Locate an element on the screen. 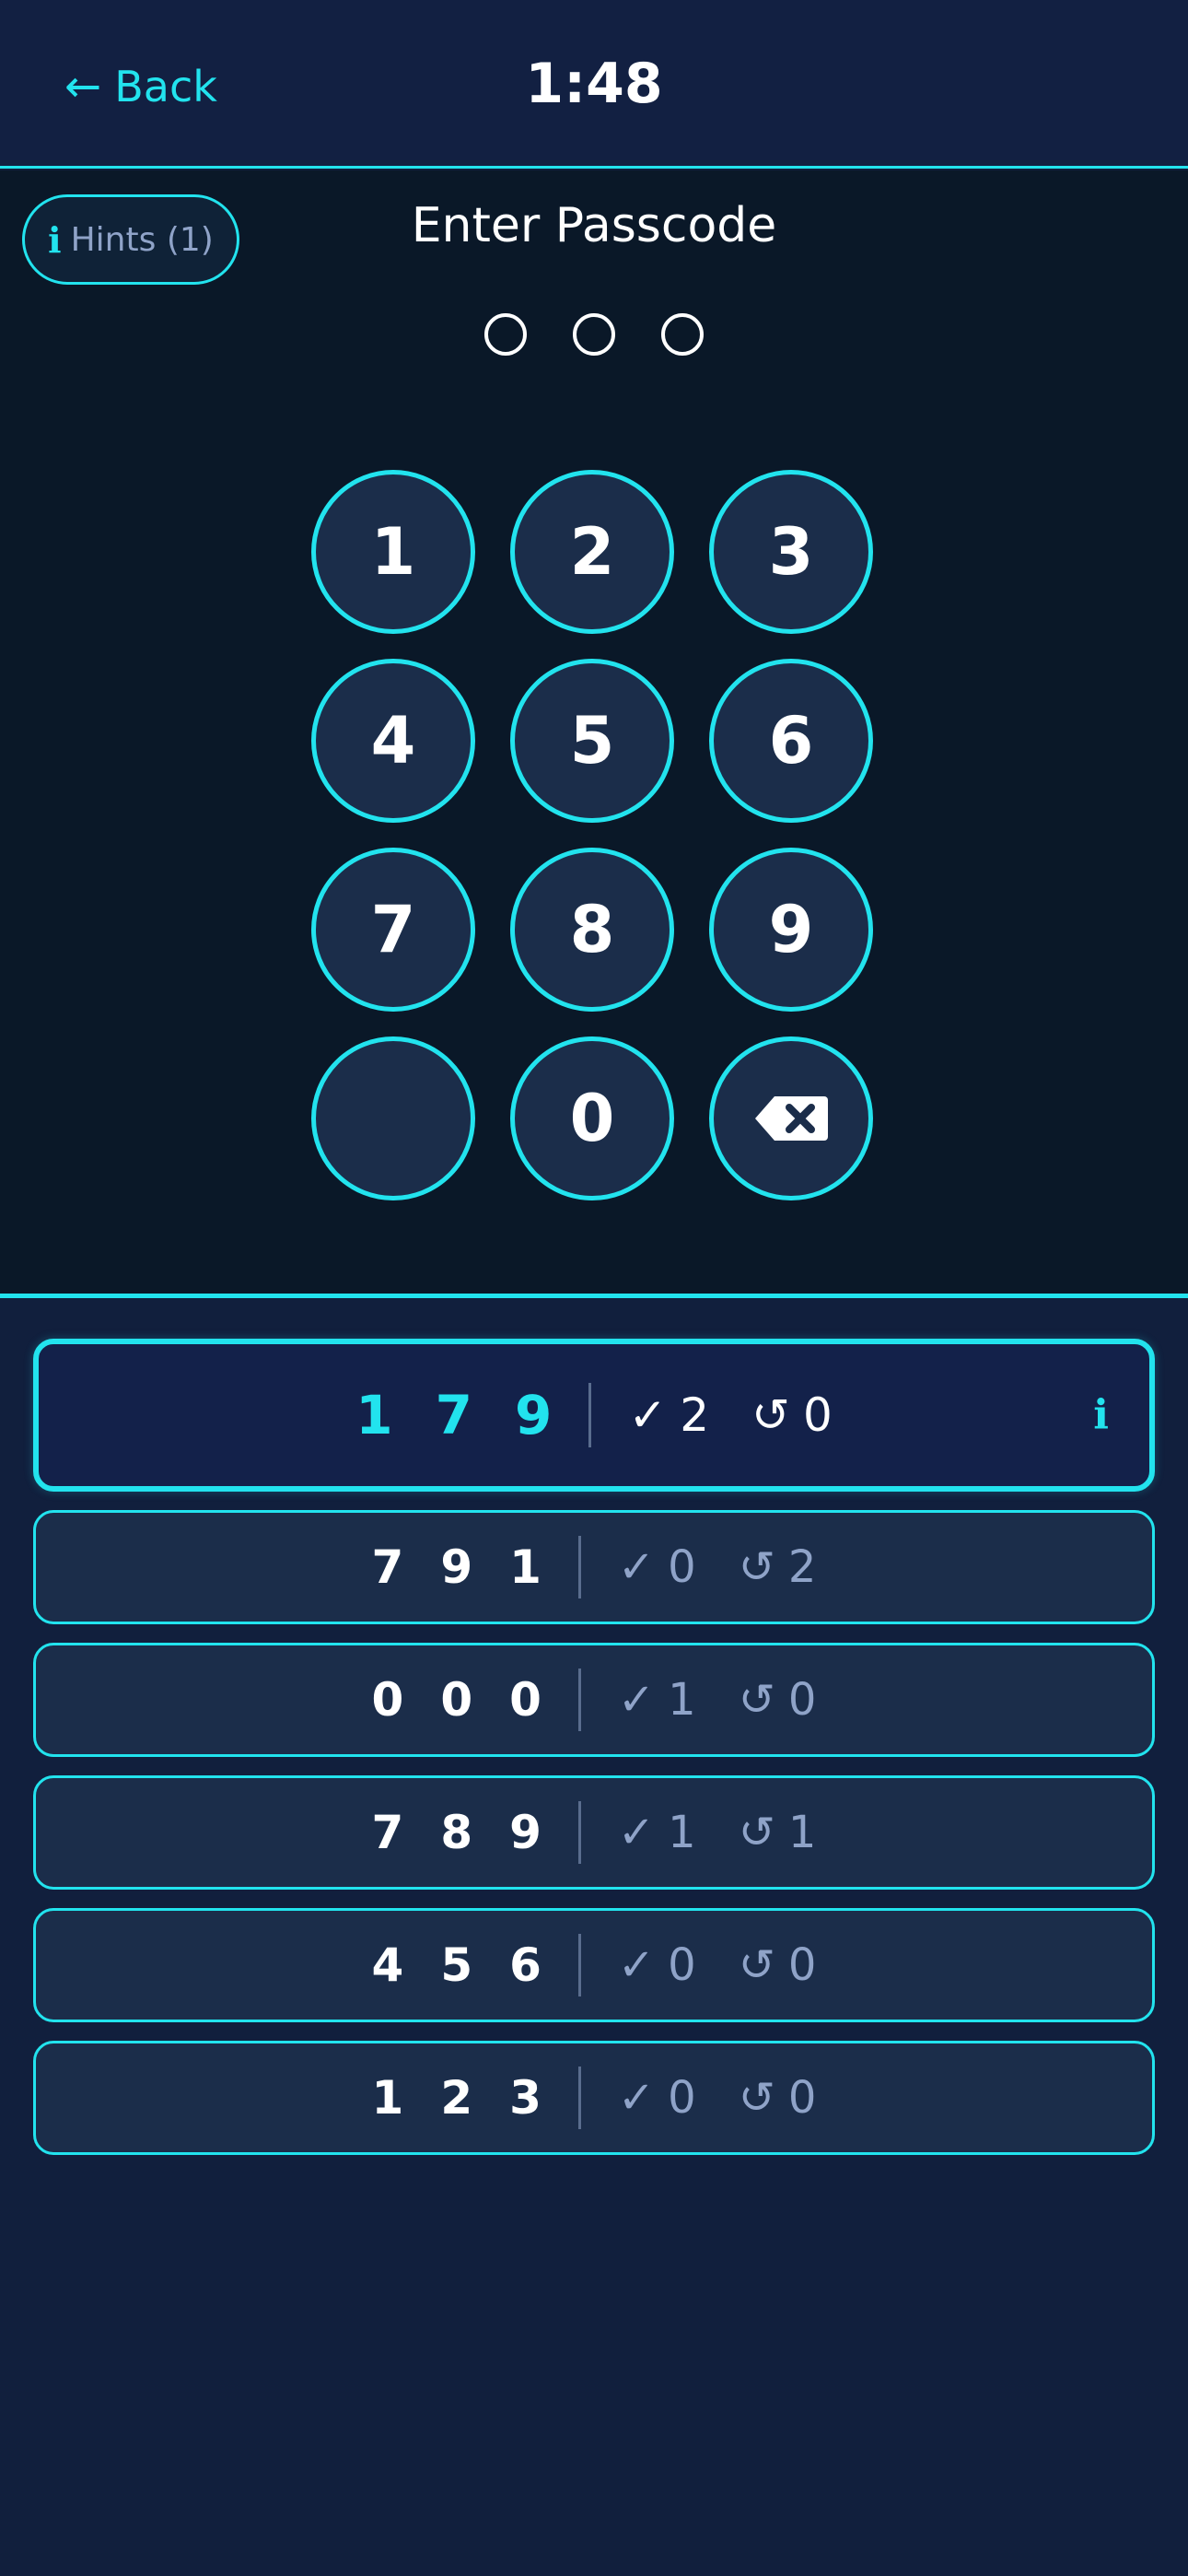 The width and height of the screenshot is (1188, 2576). guess-digits: 123 is located at coordinates (457, 2098).